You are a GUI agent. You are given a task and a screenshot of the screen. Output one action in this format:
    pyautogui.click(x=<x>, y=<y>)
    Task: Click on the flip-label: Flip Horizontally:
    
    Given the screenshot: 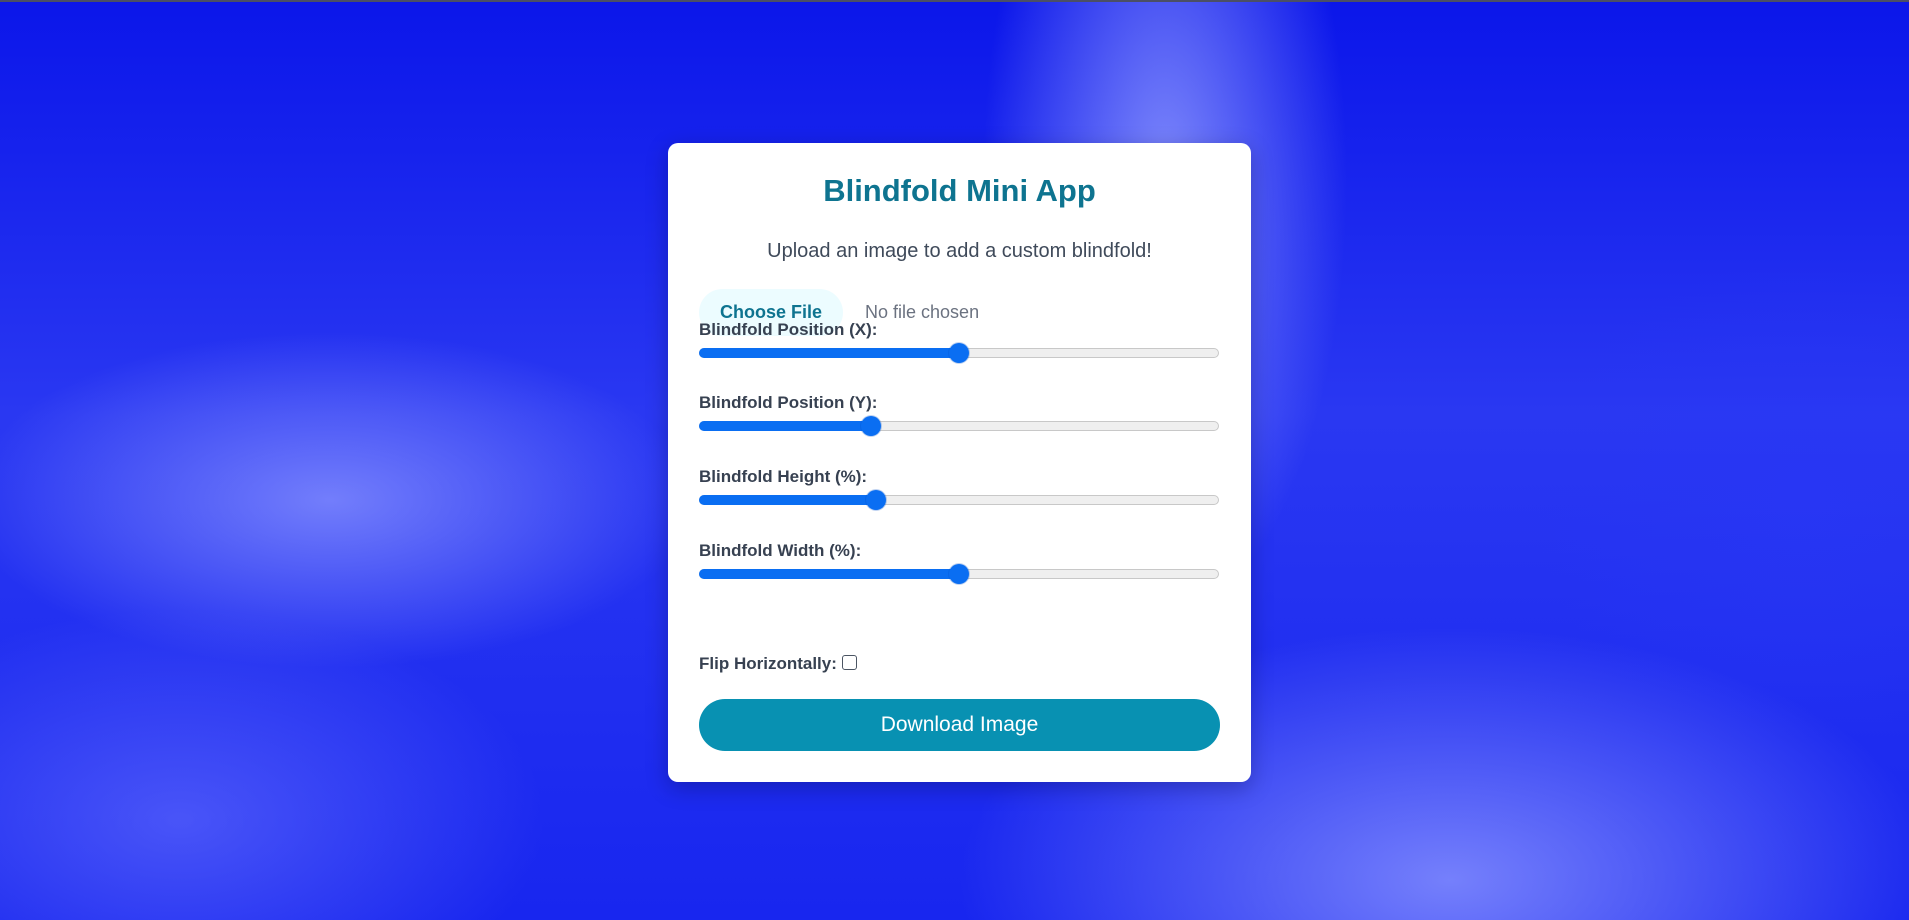 What is the action you would take?
    pyautogui.click(x=768, y=663)
    